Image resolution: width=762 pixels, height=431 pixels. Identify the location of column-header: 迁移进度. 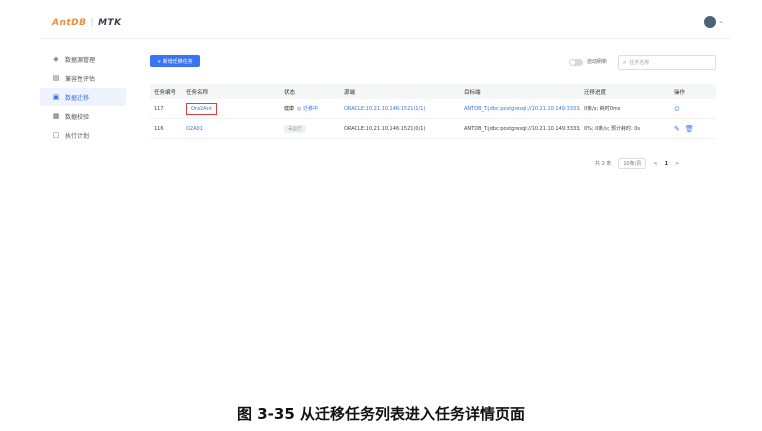
(625, 91).